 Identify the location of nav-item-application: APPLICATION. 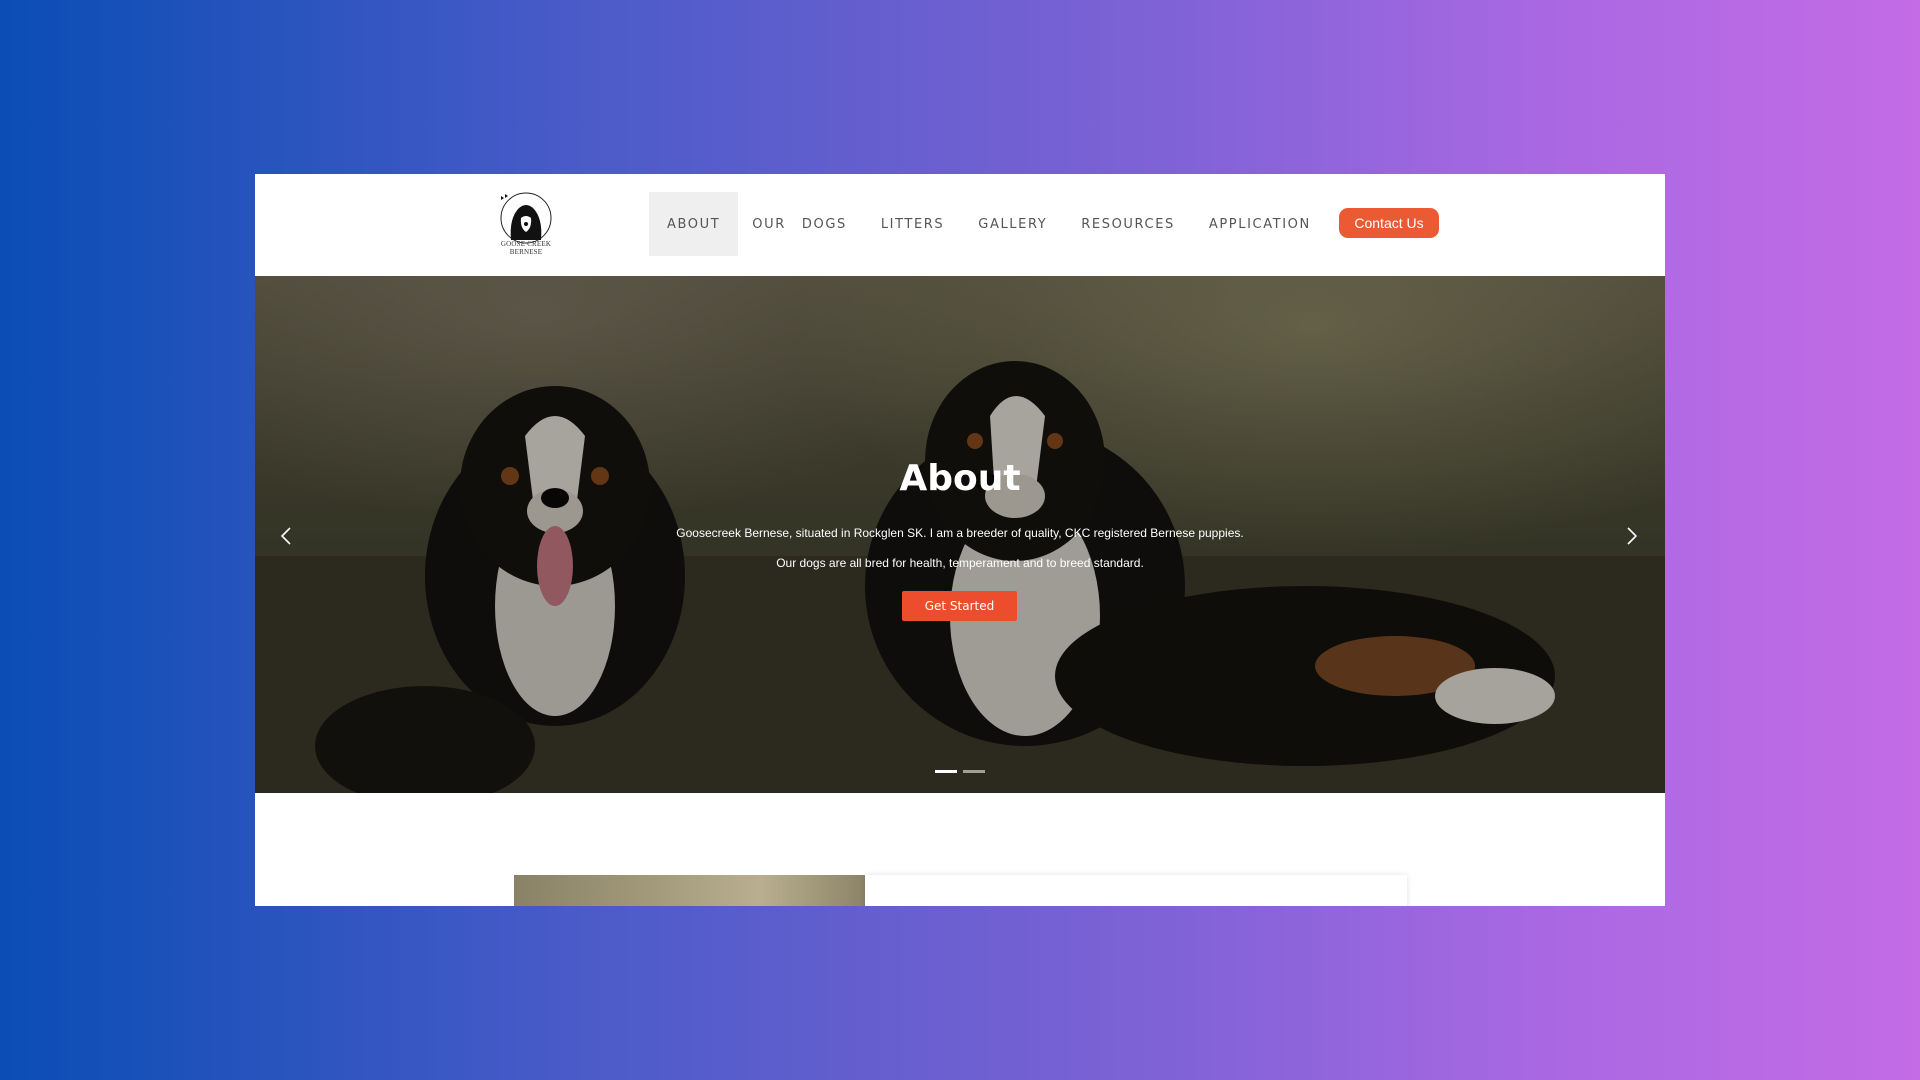
(1260, 224).